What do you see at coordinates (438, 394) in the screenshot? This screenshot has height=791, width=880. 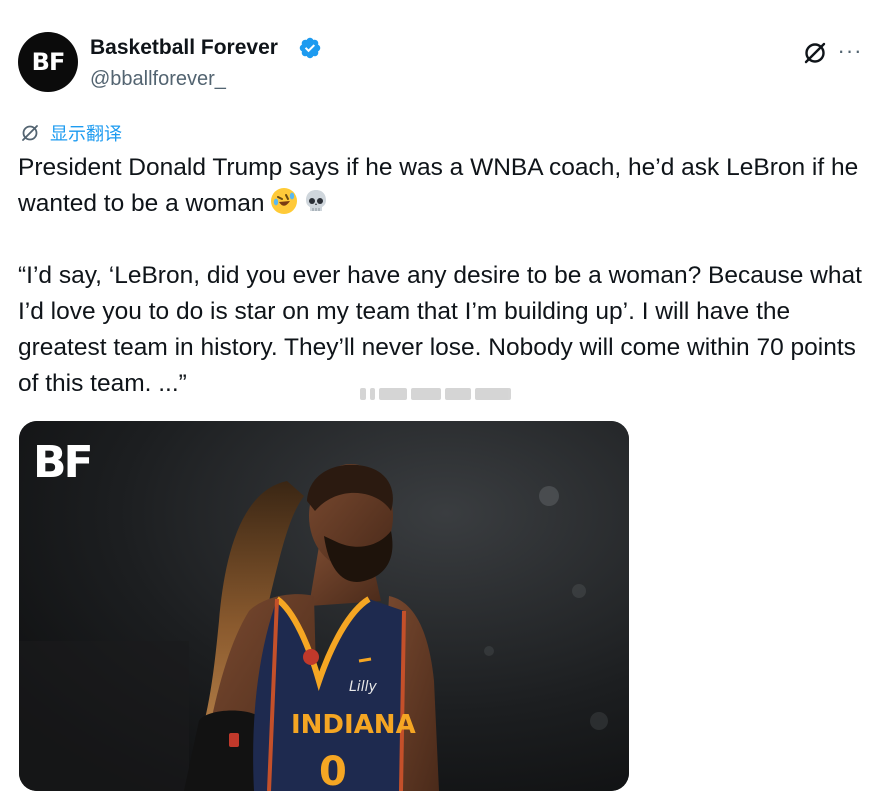 I see `watermark` at bounding box center [438, 394].